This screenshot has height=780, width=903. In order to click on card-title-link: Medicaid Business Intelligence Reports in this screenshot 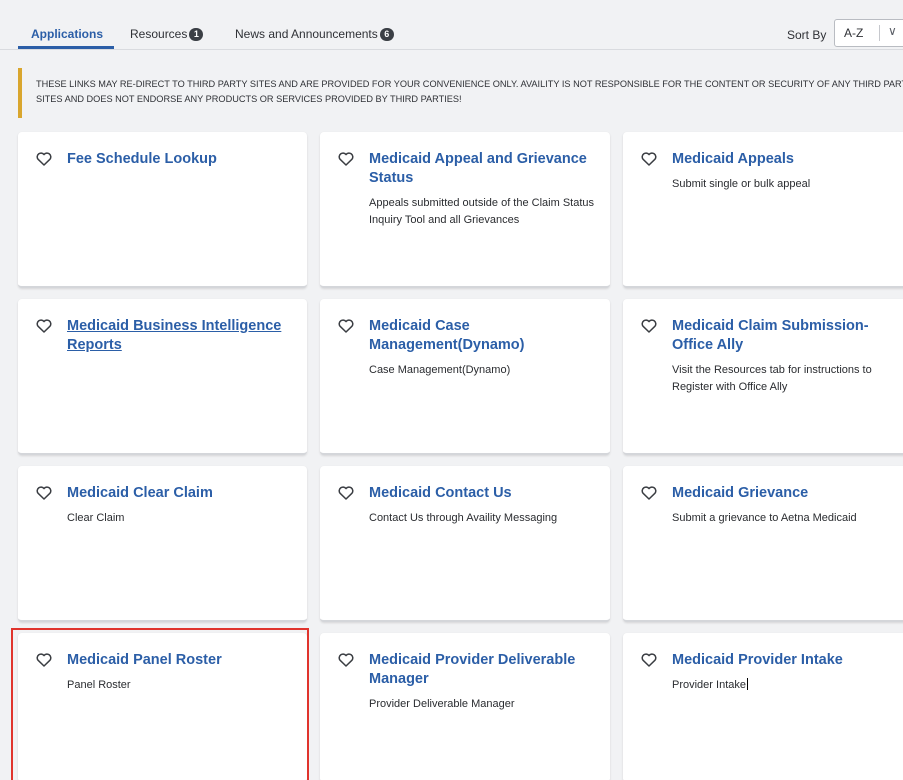, I will do `click(182, 336)`.